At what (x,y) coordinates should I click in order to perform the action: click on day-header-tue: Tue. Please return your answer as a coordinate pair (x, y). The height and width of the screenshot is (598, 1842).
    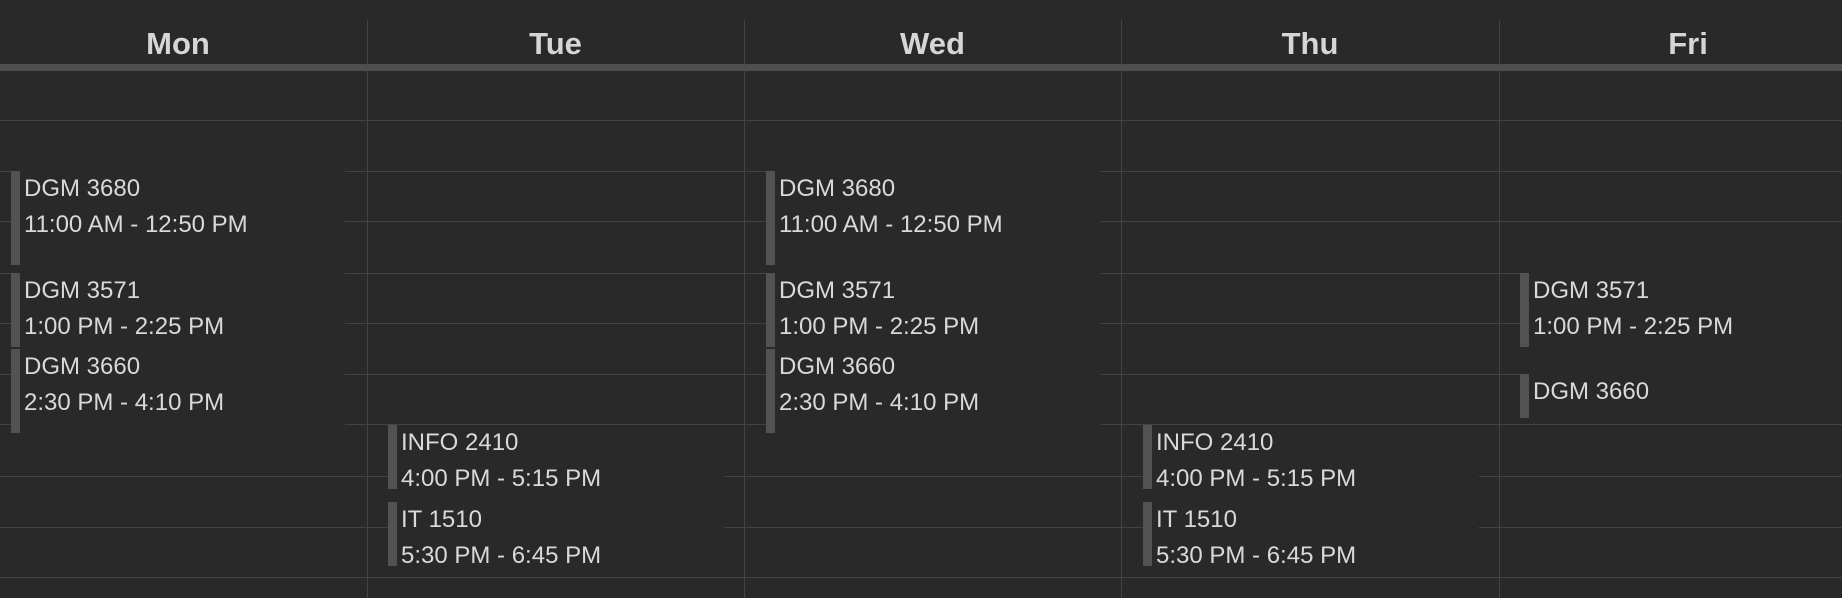
    Looking at the image, I should click on (555, 43).